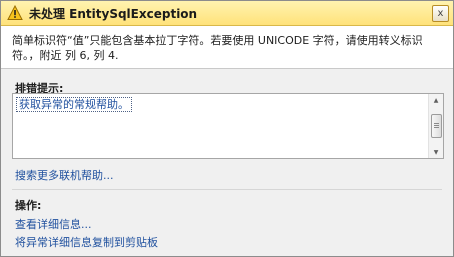  I want to click on scrollbar-thumb, so click(436, 126).